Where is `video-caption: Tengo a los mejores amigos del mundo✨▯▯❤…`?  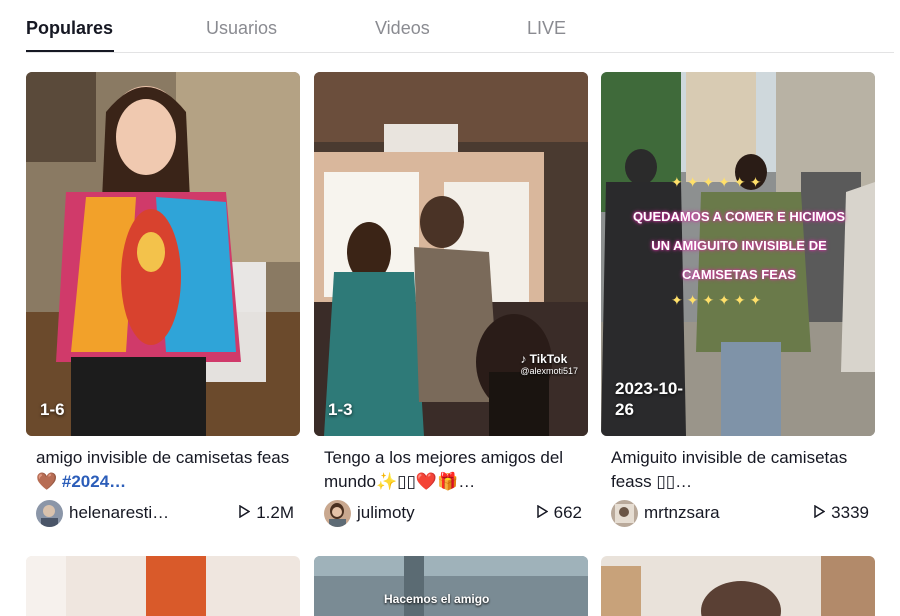 video-caption: Tengo a los mejores amigos del mundo✨▯▯❤… is located at coordinates (453, 470).